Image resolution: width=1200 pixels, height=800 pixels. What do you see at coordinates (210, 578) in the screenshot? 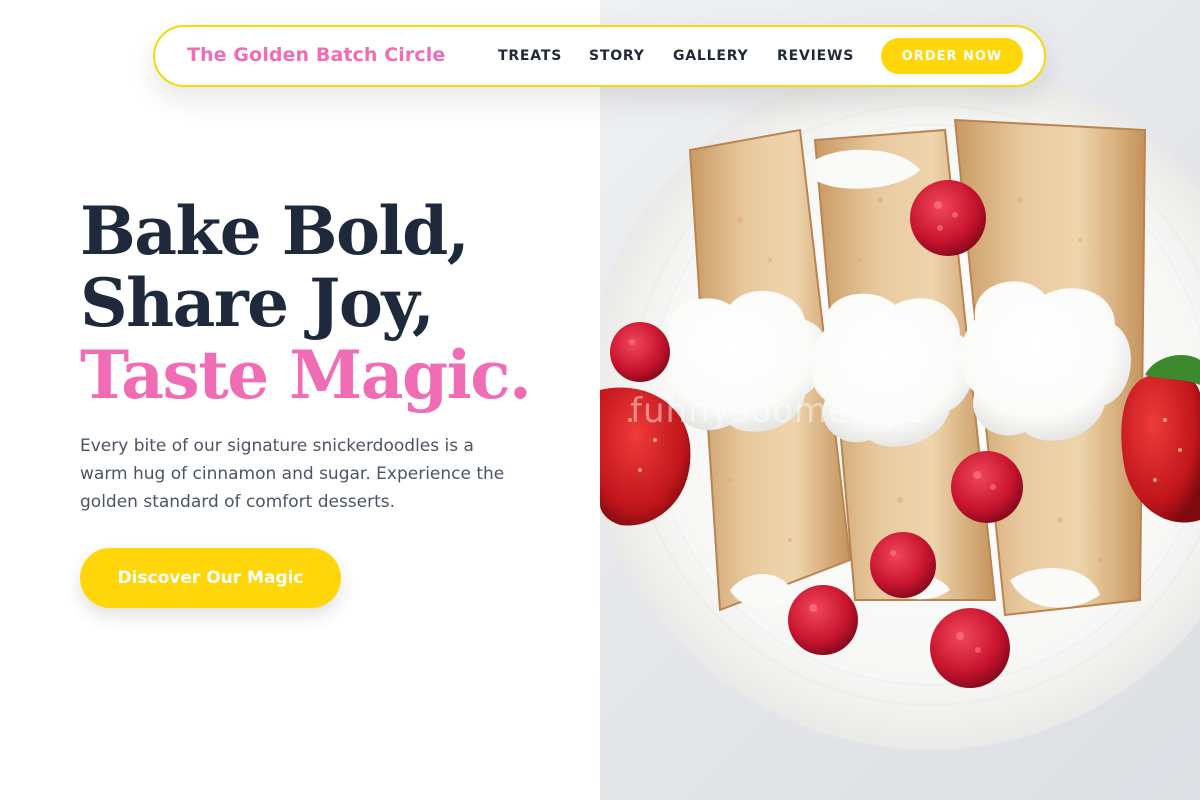
I see `discover-our-magic-button: Discover Our Magic` at bounding box center [210, 578].